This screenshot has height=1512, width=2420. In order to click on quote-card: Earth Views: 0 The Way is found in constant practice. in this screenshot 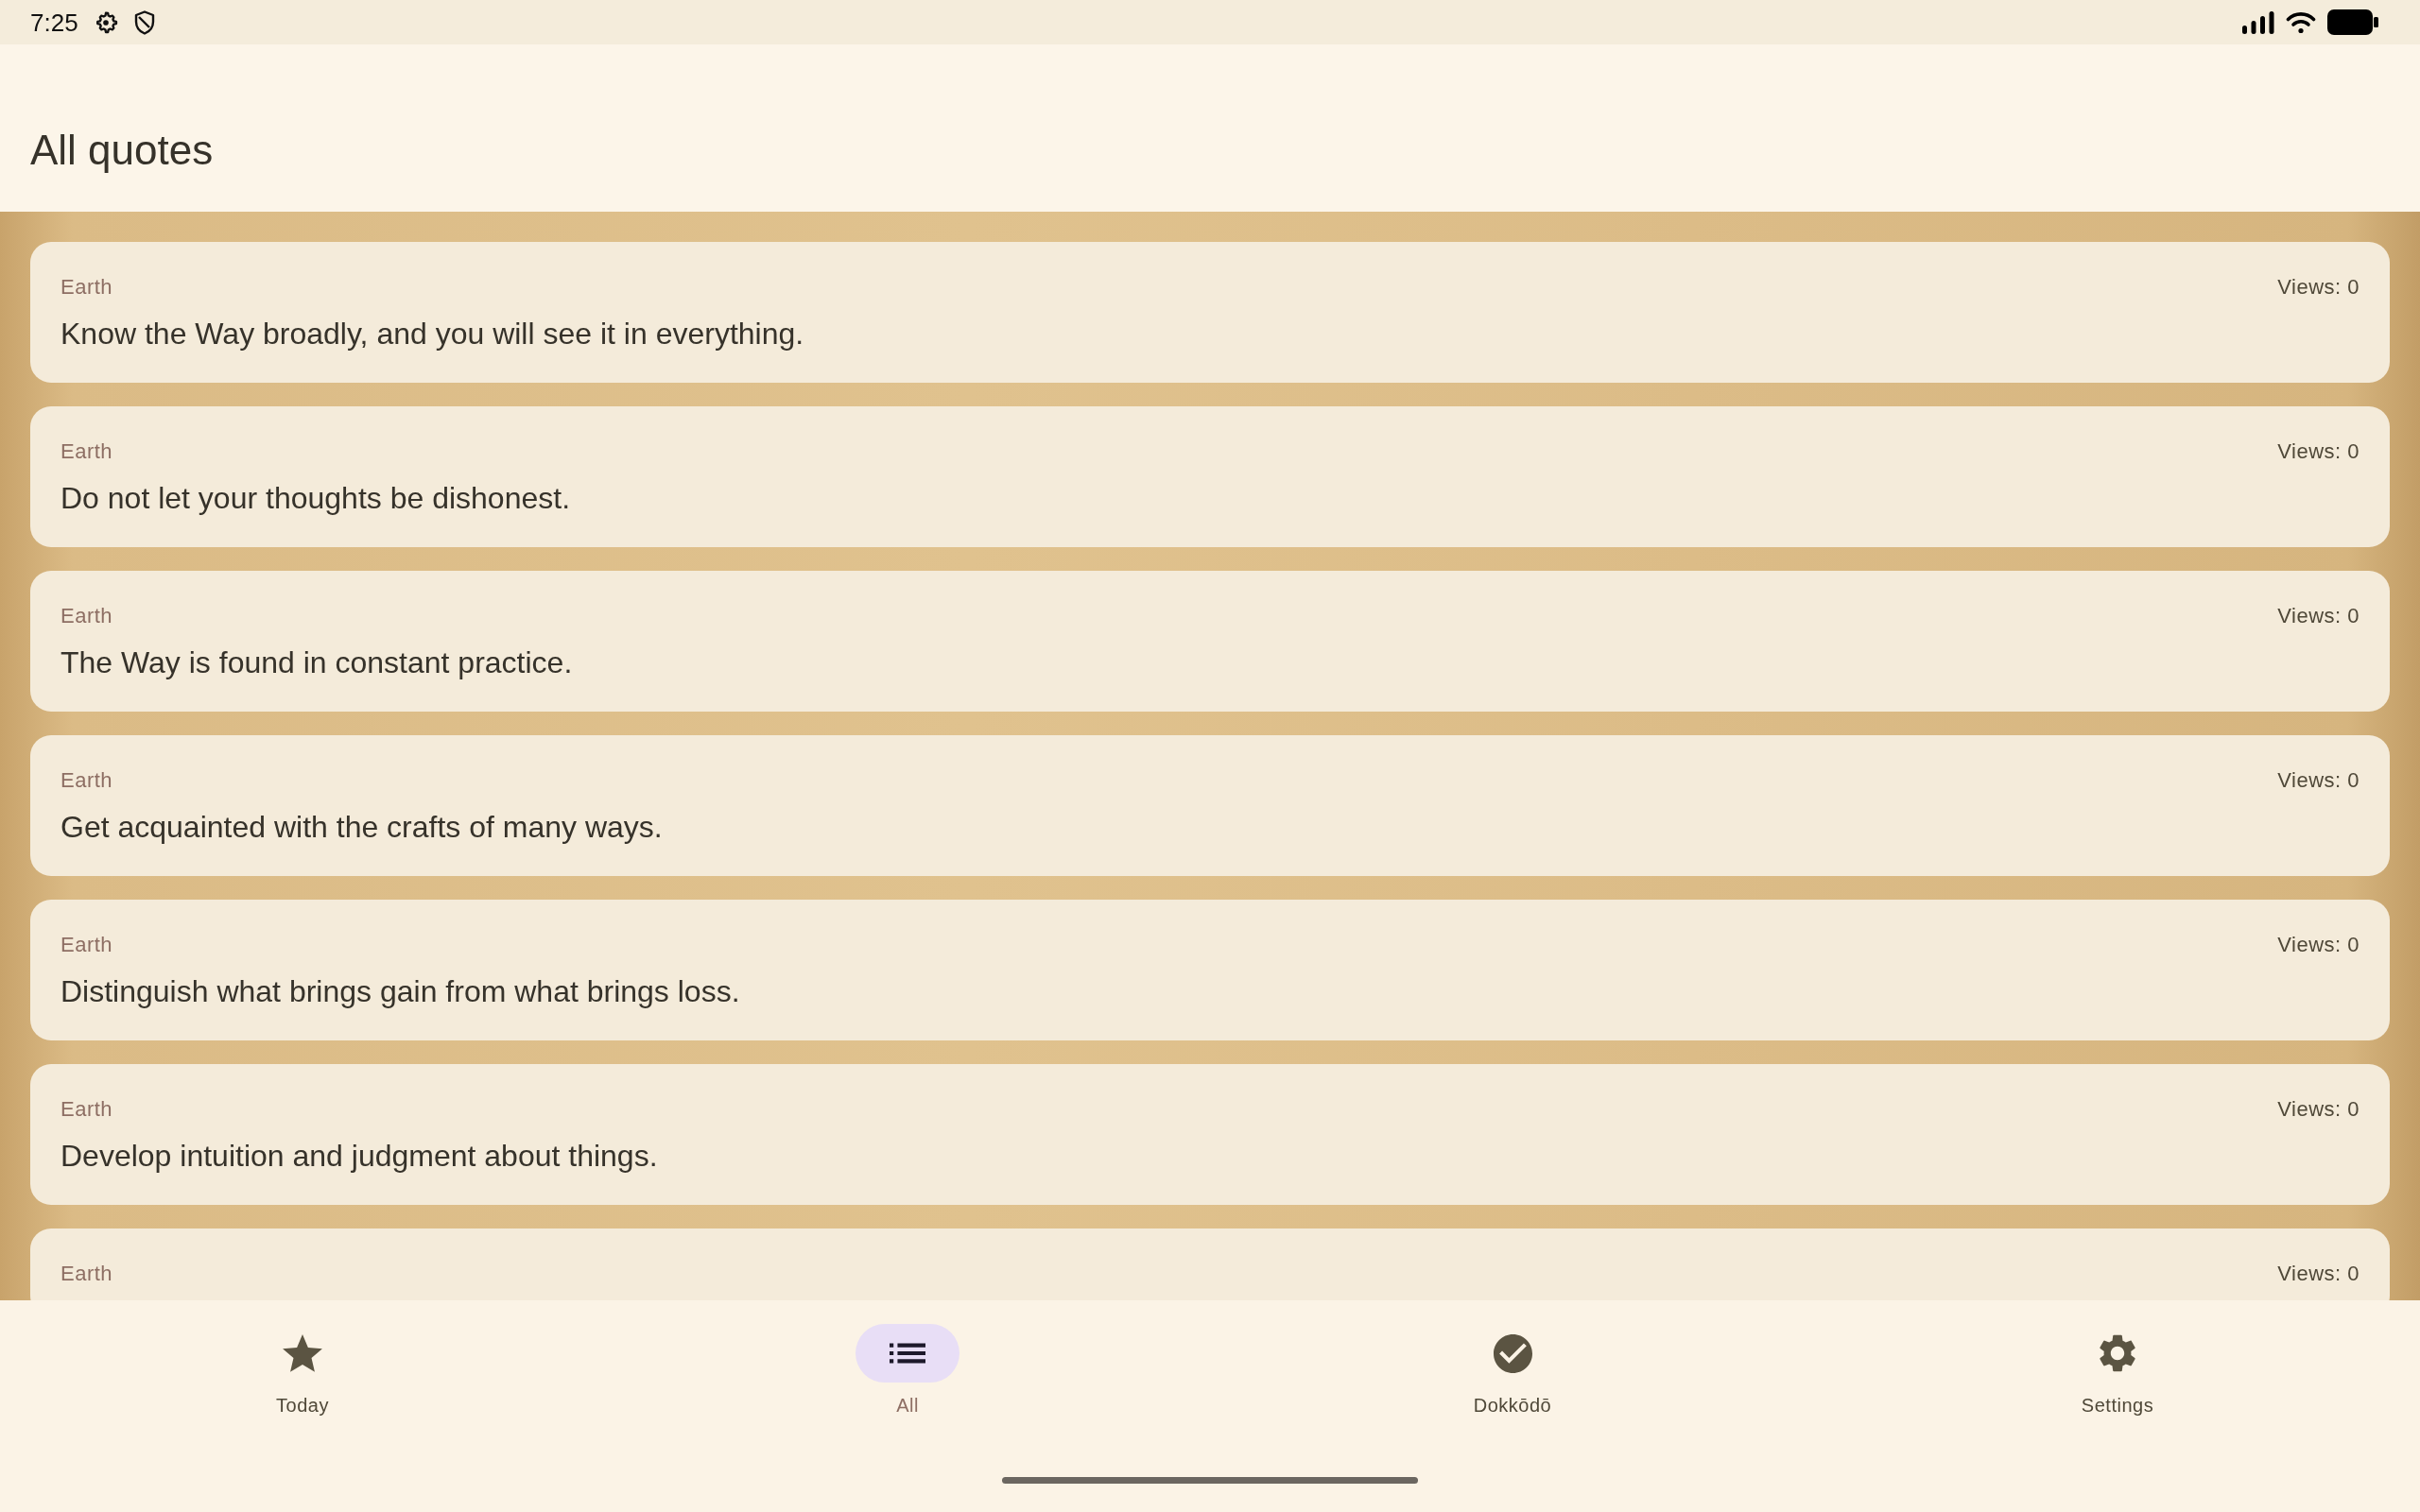, I will do `click(1210, 641)`.